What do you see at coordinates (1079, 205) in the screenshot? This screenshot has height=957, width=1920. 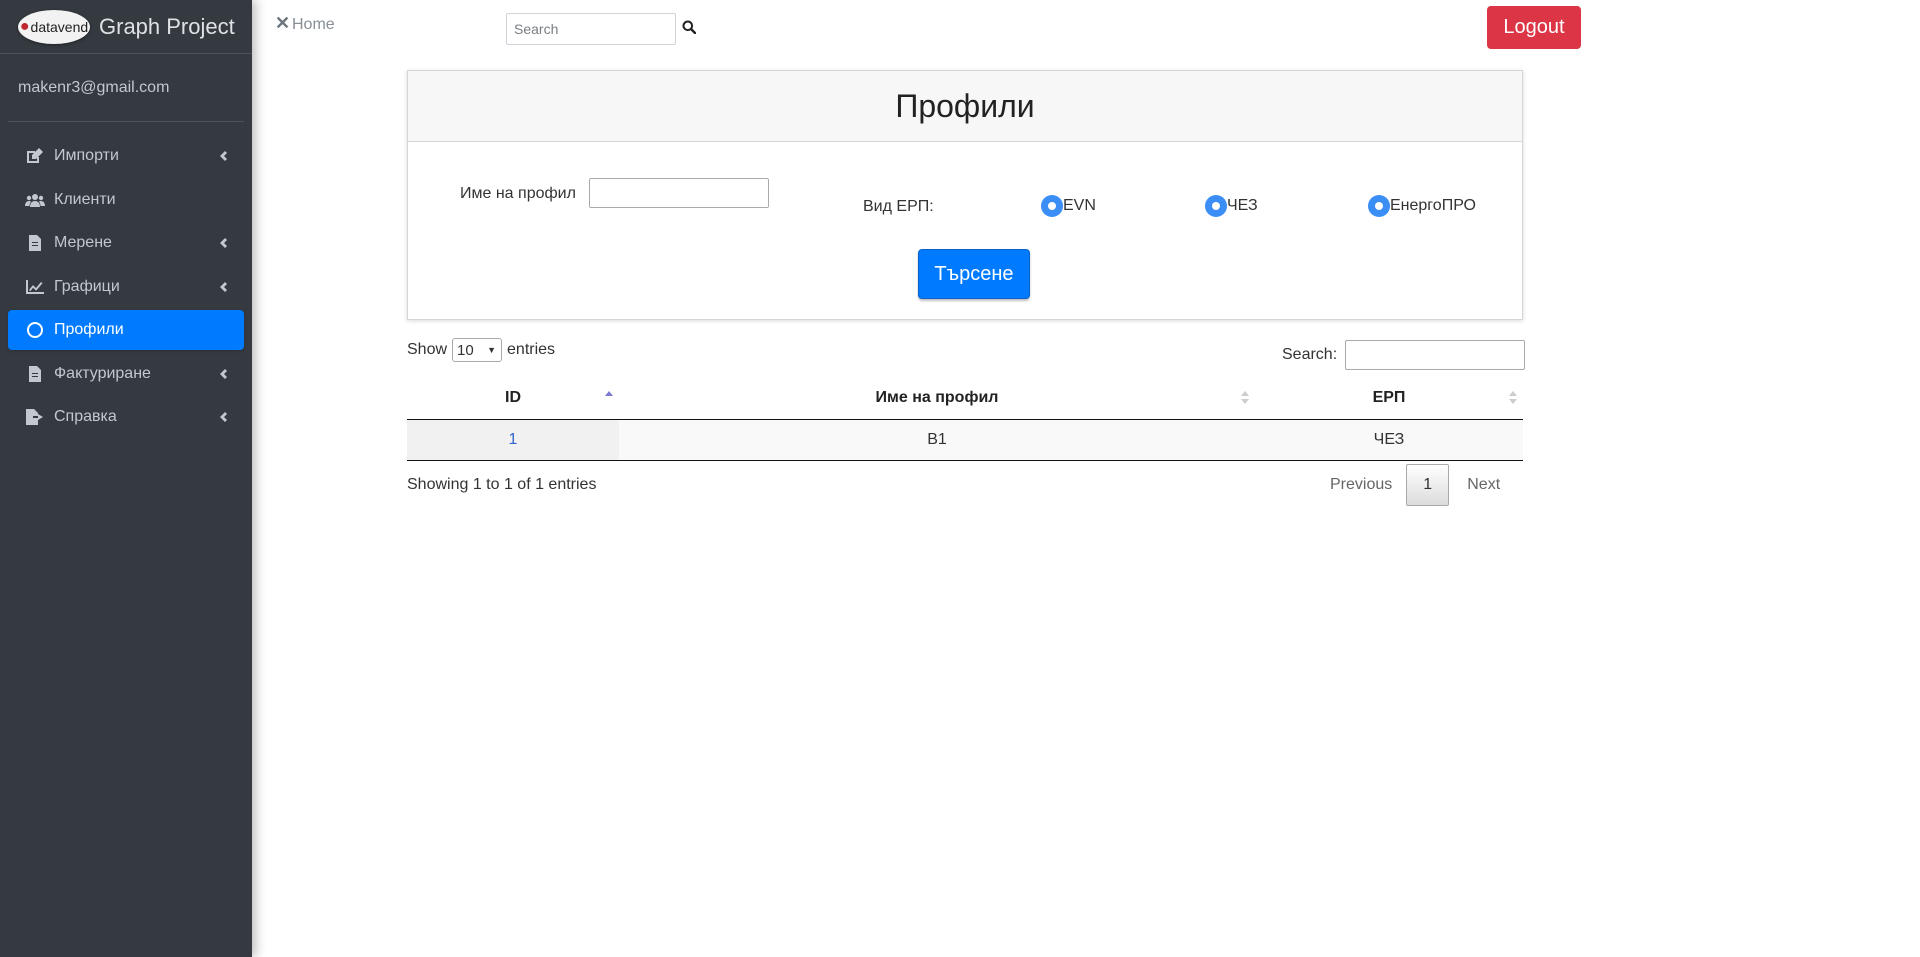 I see `radio-label: EVN` at bounding box center [1079, 205].